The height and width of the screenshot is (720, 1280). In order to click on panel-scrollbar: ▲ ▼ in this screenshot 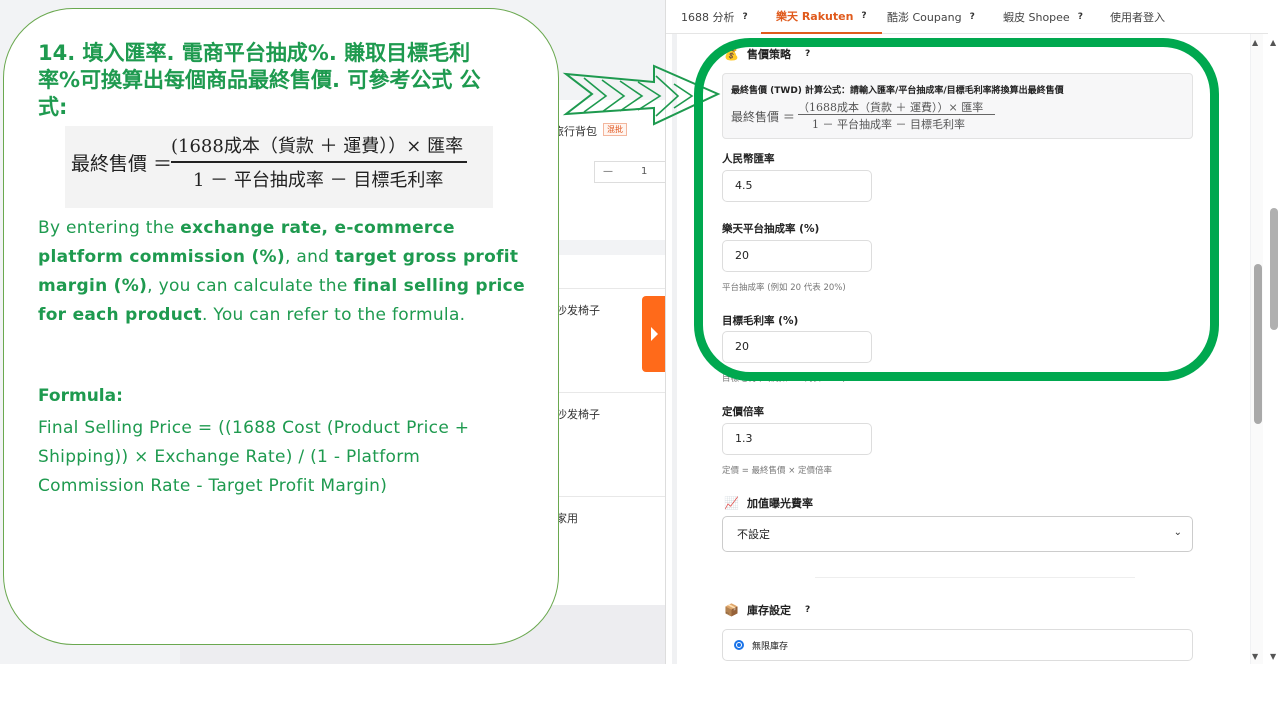, I will do `click(1257, 349)`.